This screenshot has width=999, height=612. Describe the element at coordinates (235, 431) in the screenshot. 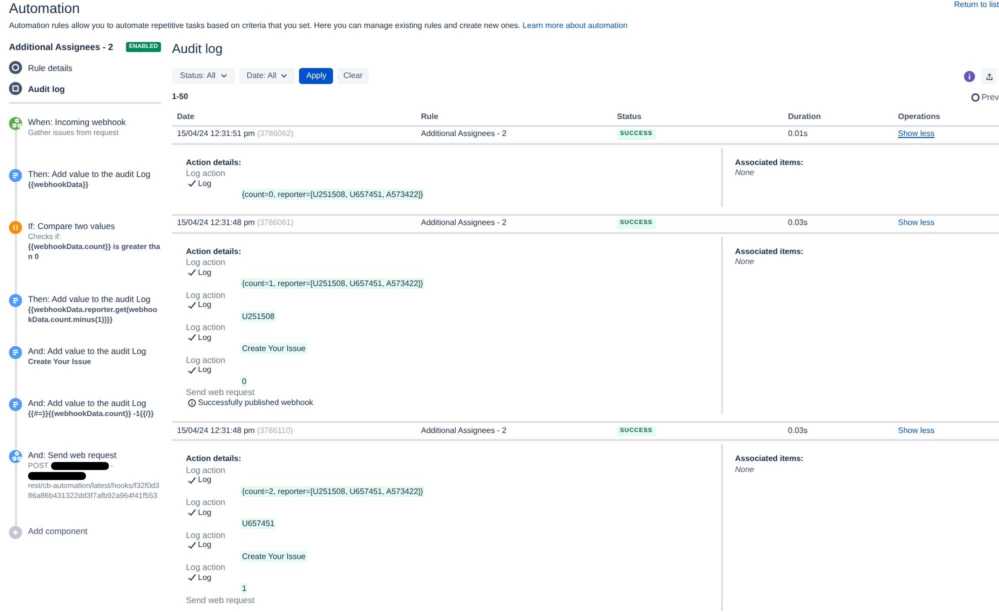

I see `table-cell-text: 15/04/24 12:31:48 pm (3786110)` at that location.